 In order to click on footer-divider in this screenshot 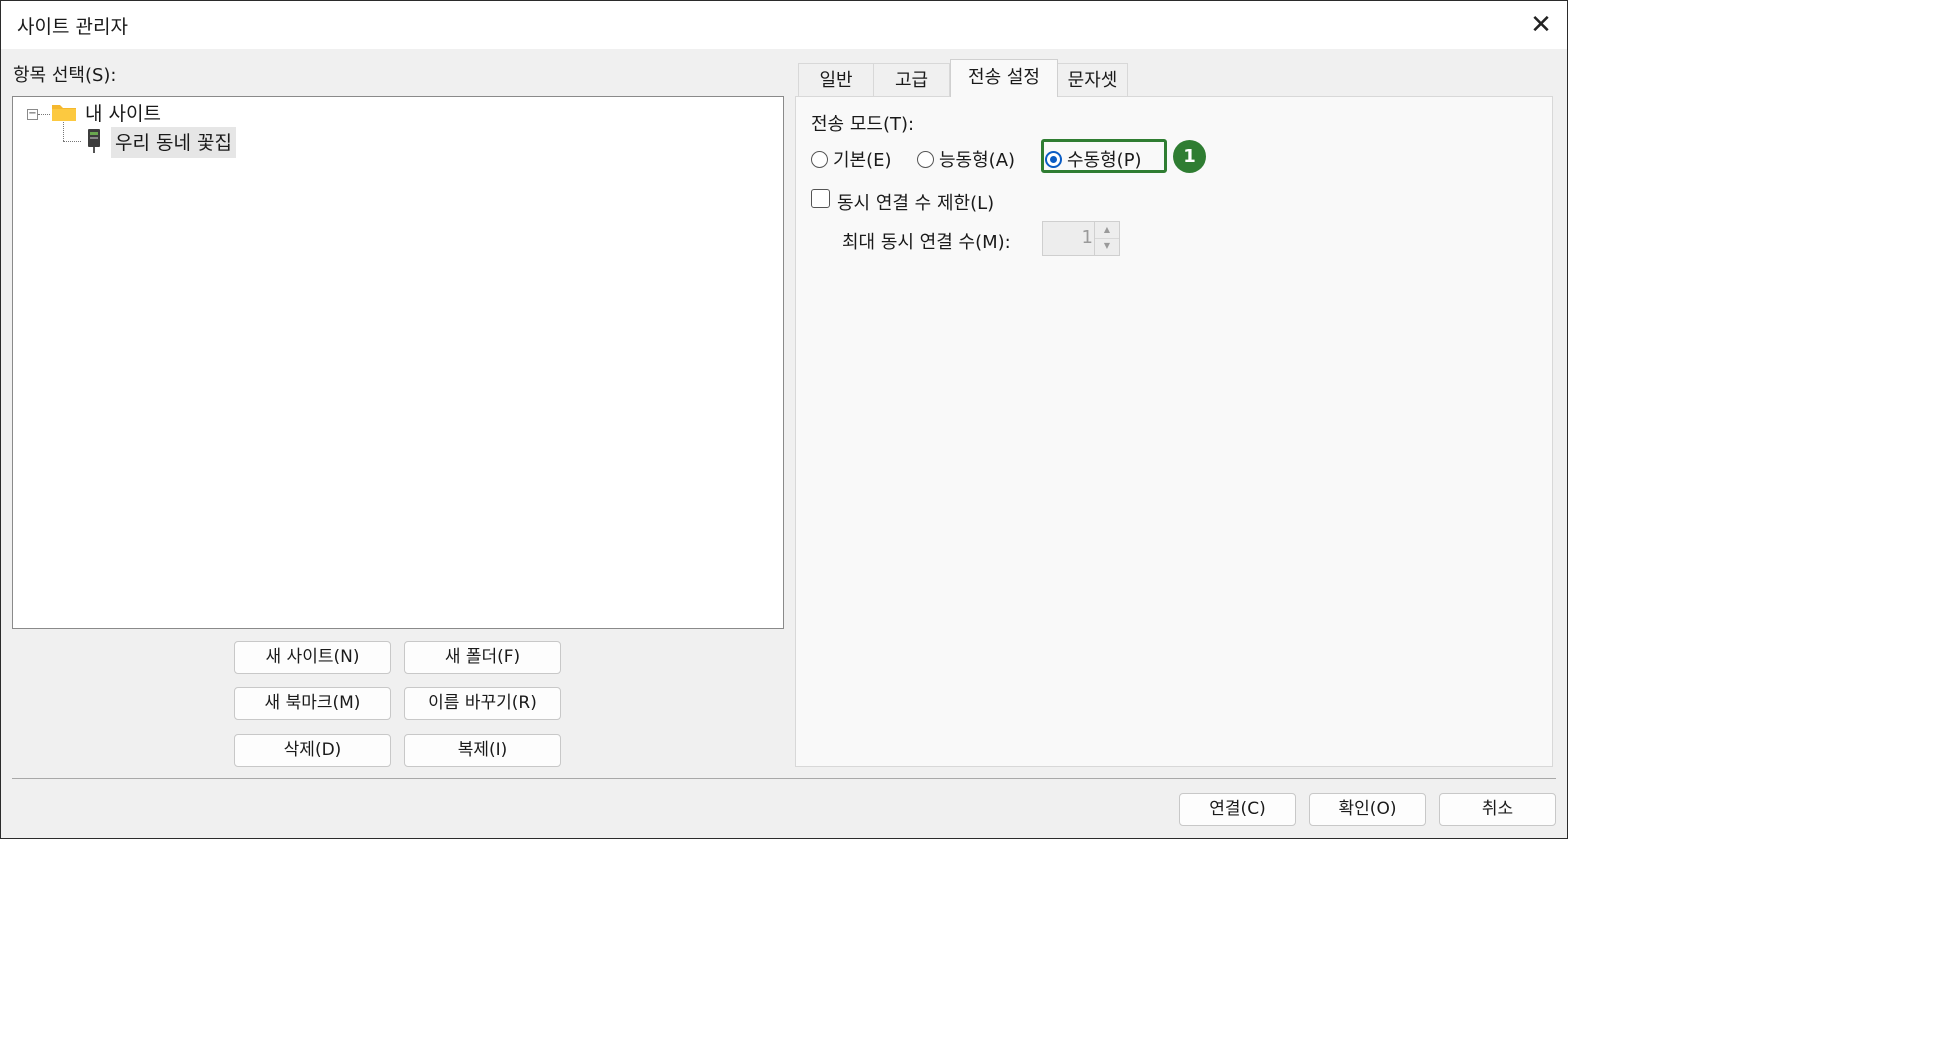, I will do `click(784, 778)`.